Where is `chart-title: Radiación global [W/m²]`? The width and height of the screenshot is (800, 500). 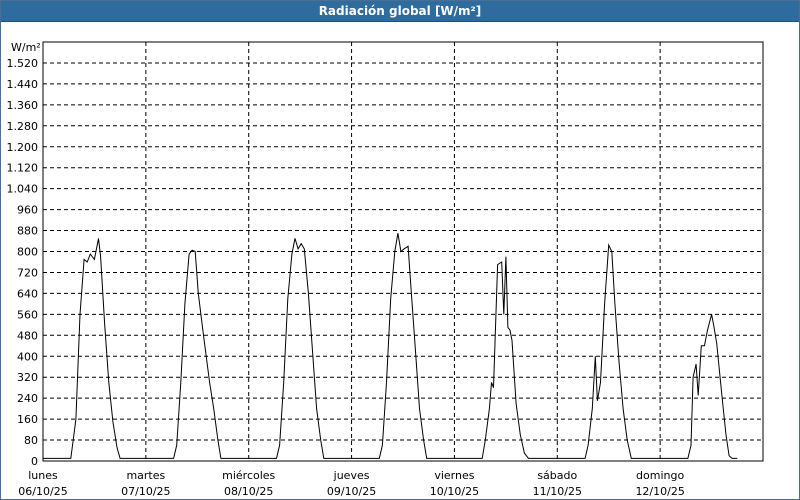
chart-title: Radiación global [W/m²] is located at coordinates (400, 11).